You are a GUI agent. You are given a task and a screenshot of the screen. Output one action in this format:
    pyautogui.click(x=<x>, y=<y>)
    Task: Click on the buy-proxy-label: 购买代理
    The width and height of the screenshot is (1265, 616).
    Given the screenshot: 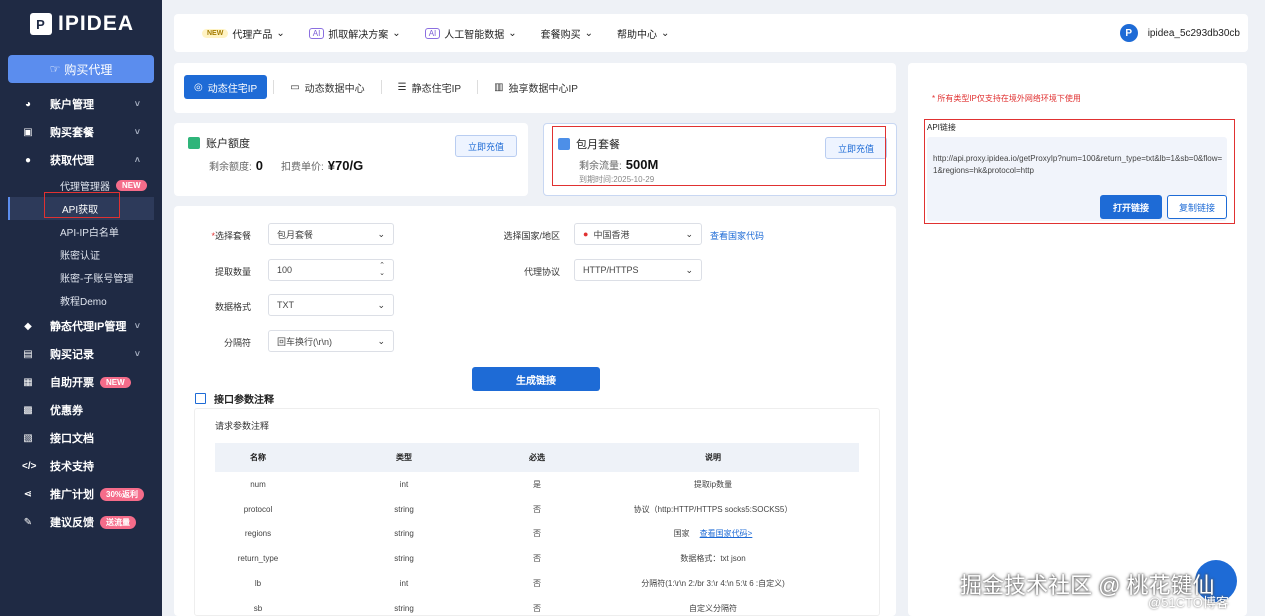 What is the action you would take?
    pyautogui.click(x=88, y=69)
    